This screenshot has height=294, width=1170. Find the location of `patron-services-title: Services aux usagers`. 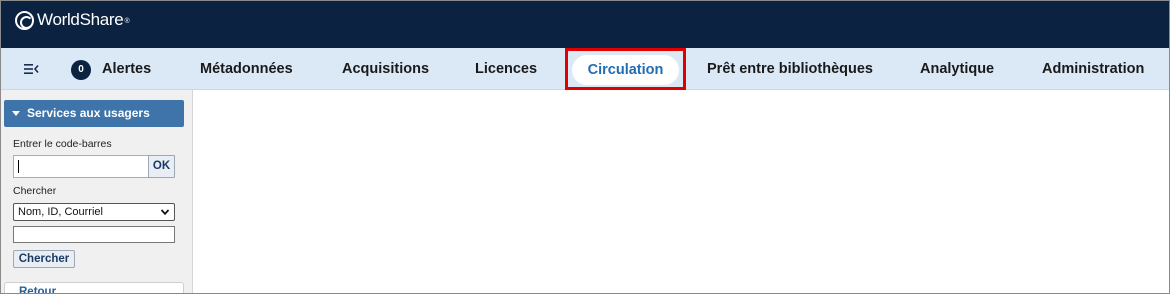

patron-services-title: Services aux usagers is located at coordinates (88, 113).